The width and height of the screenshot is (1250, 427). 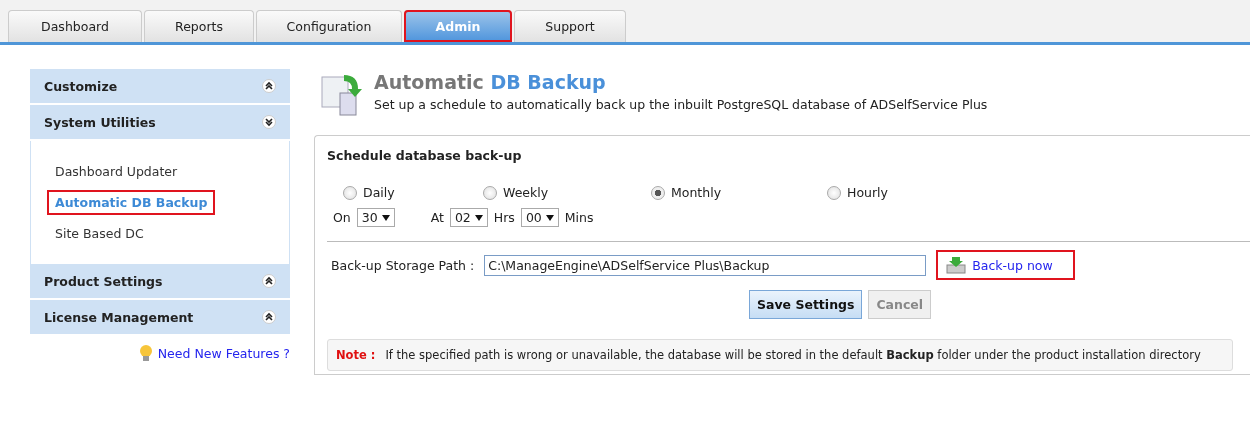 What do you see at coordinates (131, 202) in the screenshot?
I see `sidebar-item: Automatic DB Backup` at bounding box center [131, 202].